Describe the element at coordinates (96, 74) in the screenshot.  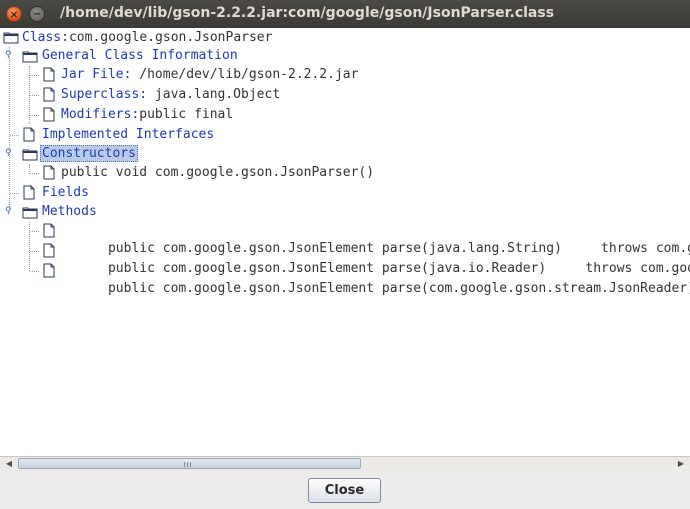
I see `node-label: Jar File:` at that location.